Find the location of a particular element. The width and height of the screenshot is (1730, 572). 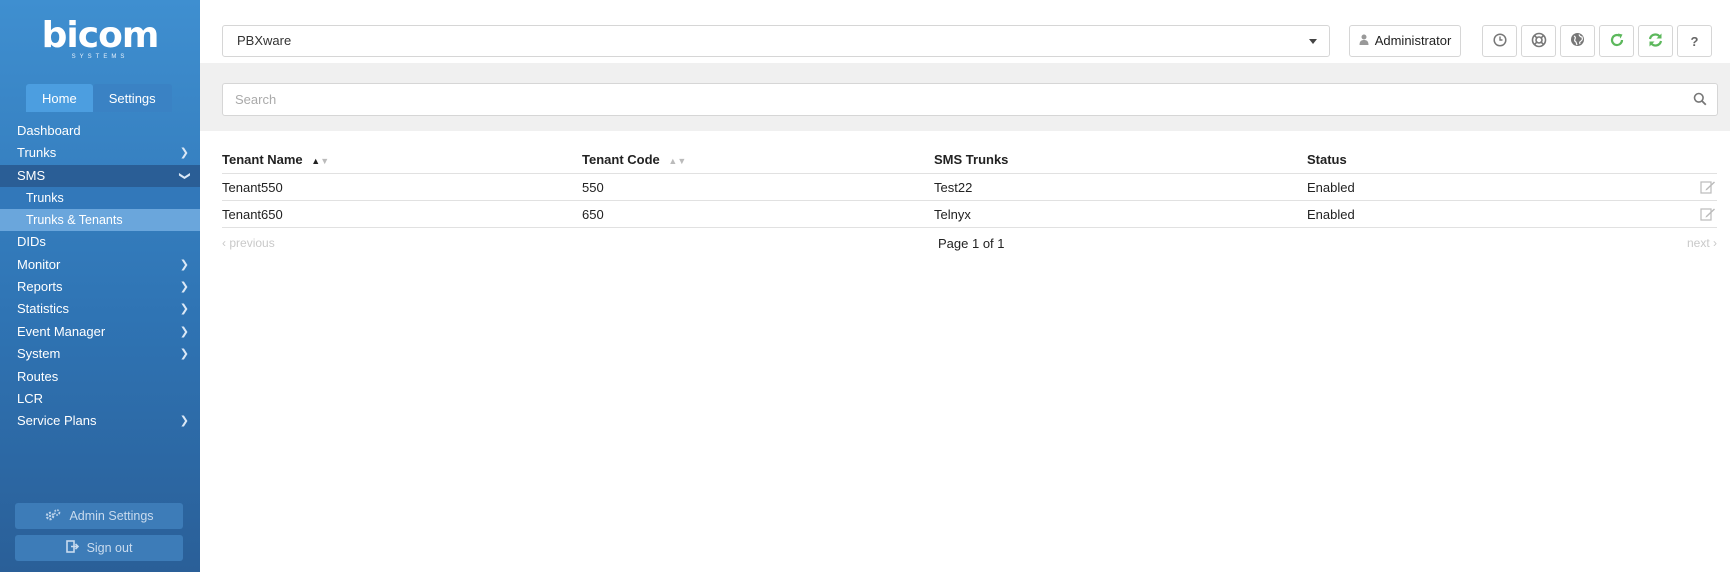

logo-text: bicom is located at coordinates (100, 35).